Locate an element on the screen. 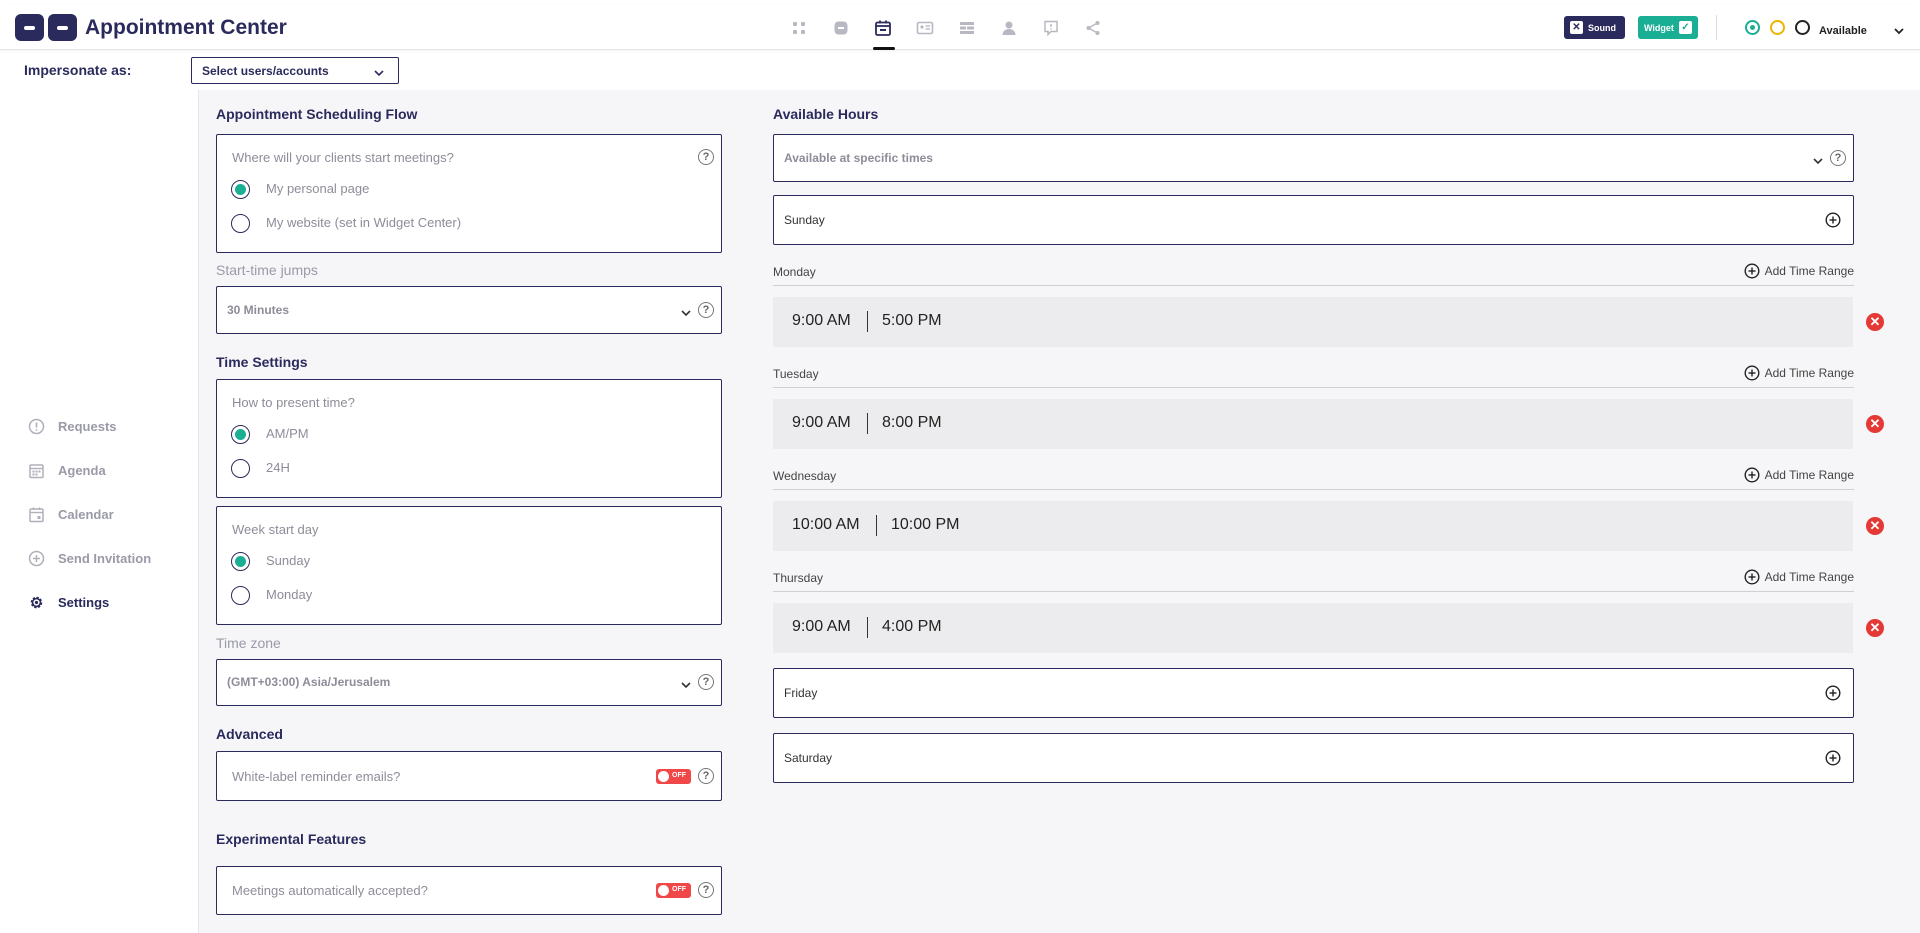 The image size is (1920, 933). day-header-monday: Monday Add Time Range is located at coordinates (1313, 273).